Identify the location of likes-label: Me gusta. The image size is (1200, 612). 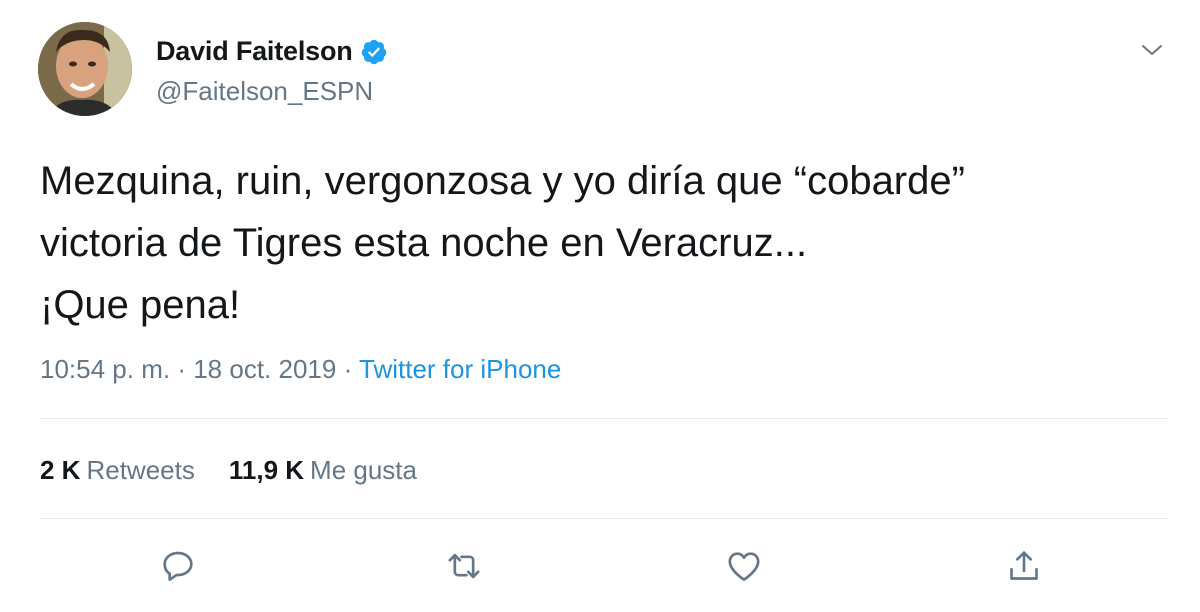
(363, 470).